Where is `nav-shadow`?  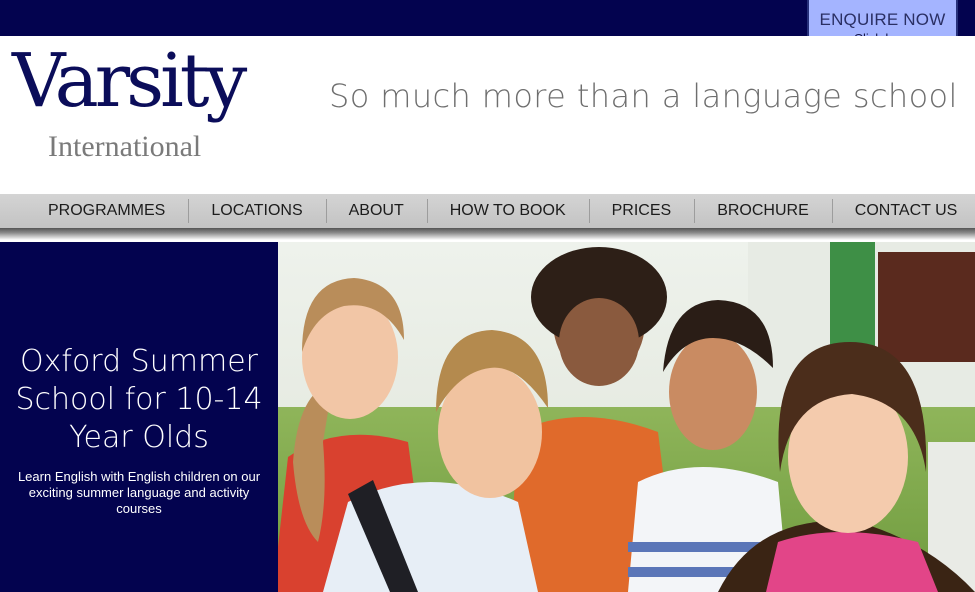 nav-shadow is located at coordinates (487, 234).